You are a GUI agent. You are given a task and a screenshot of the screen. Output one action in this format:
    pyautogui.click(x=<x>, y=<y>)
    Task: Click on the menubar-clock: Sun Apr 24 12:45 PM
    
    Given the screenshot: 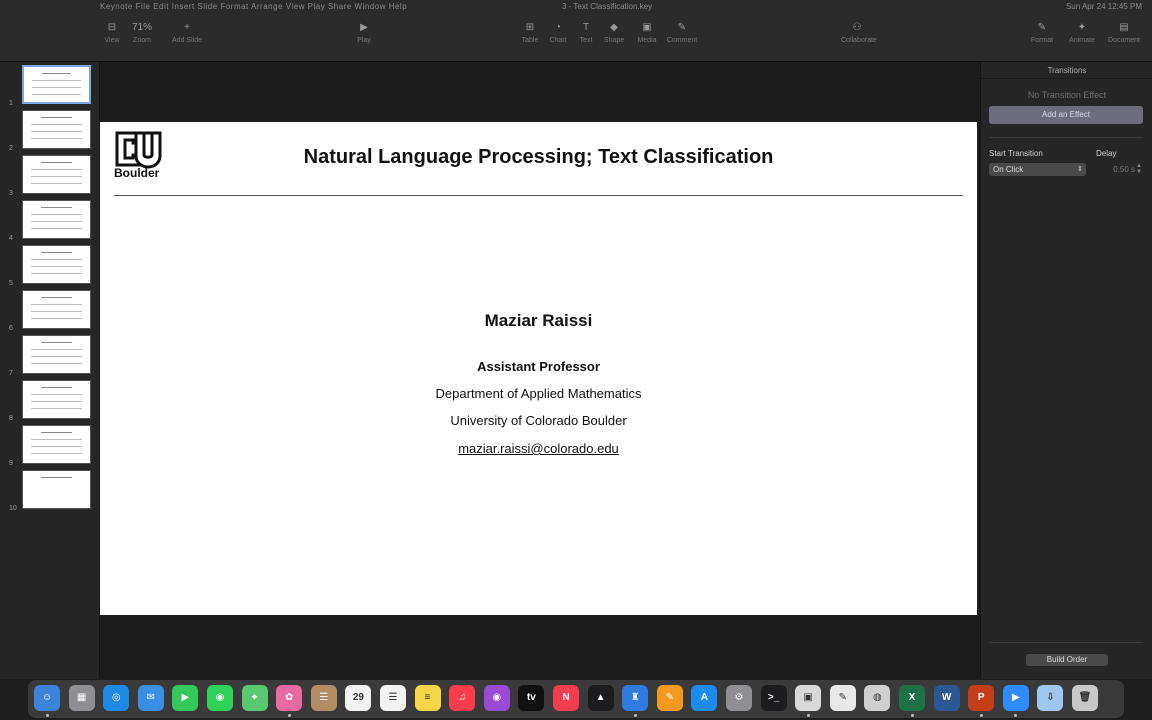 What is the action you would take?
    pyautogui.click(x=1104, y=6)
    